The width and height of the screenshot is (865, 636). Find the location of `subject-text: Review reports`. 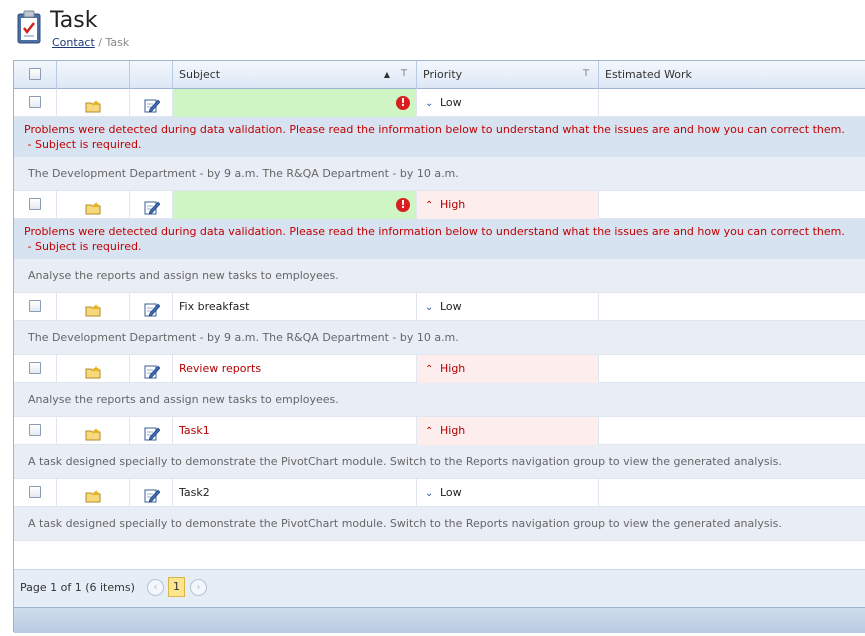

subject-text: Review reports is located at coordinates (220, 368).